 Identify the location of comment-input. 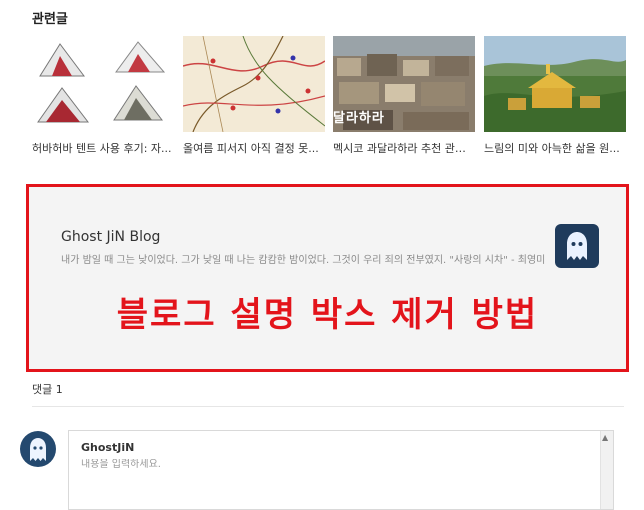
(331, 464).